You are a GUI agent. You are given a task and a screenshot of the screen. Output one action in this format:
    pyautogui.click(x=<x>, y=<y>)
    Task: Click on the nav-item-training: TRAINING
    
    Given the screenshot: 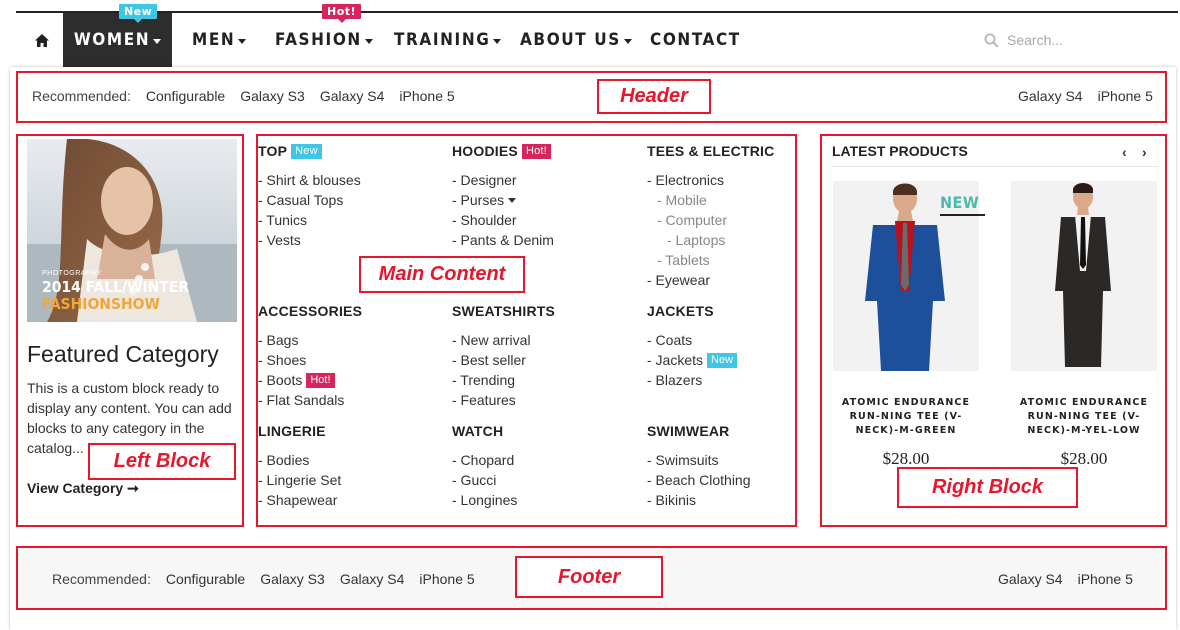 What is the action you would take?
    pyautogui.click(x=448, y=40)
    